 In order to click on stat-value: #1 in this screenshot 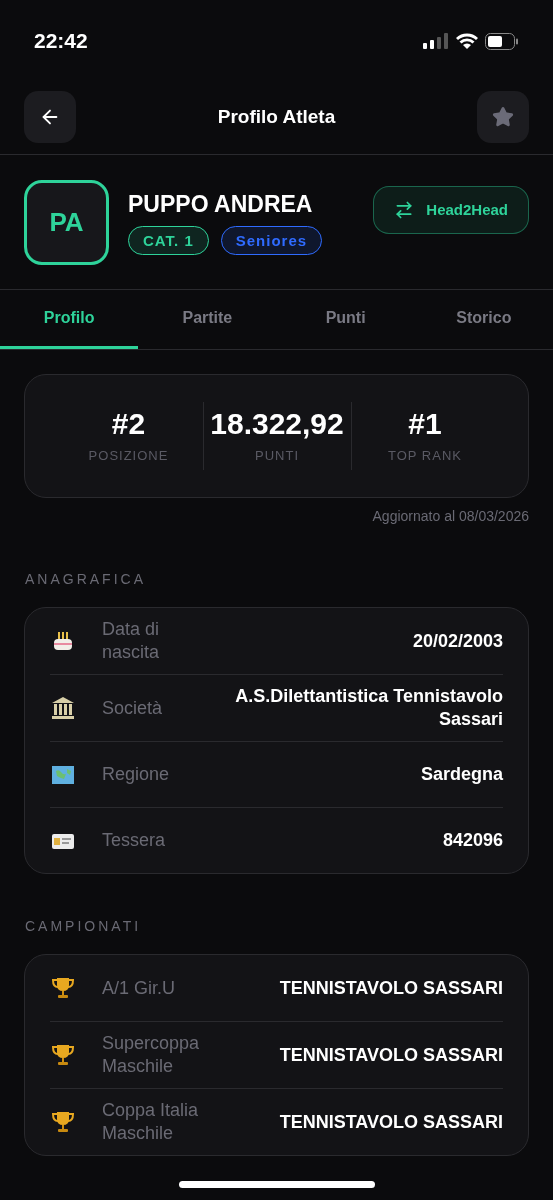, I will do `click(425, 424)`.